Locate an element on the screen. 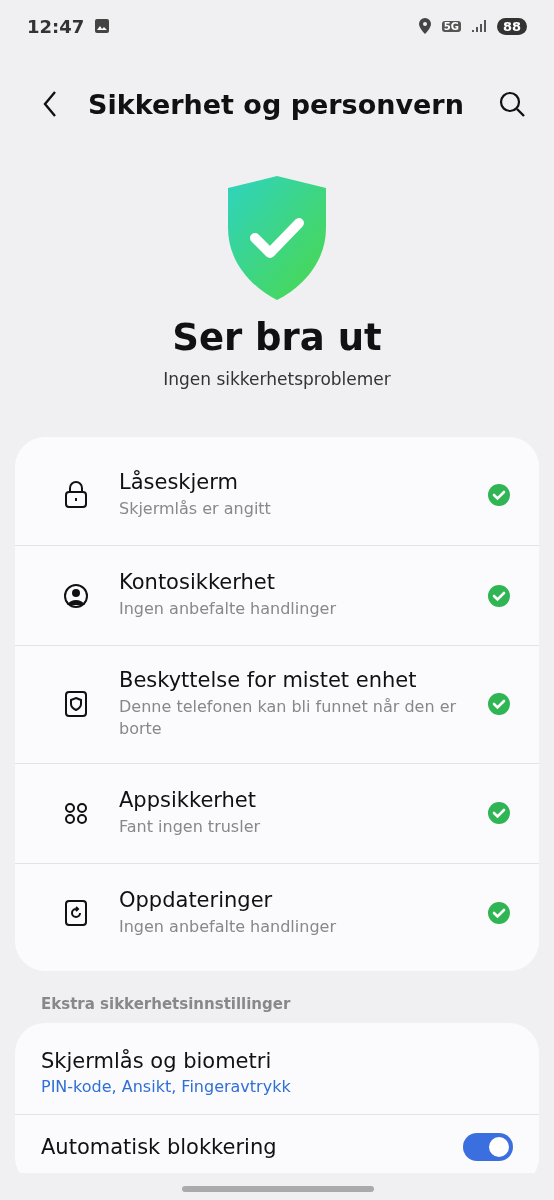 Image resolution: width=554 pixels, height=1200 pixels. location-icon is located at coordinates (424, 26).